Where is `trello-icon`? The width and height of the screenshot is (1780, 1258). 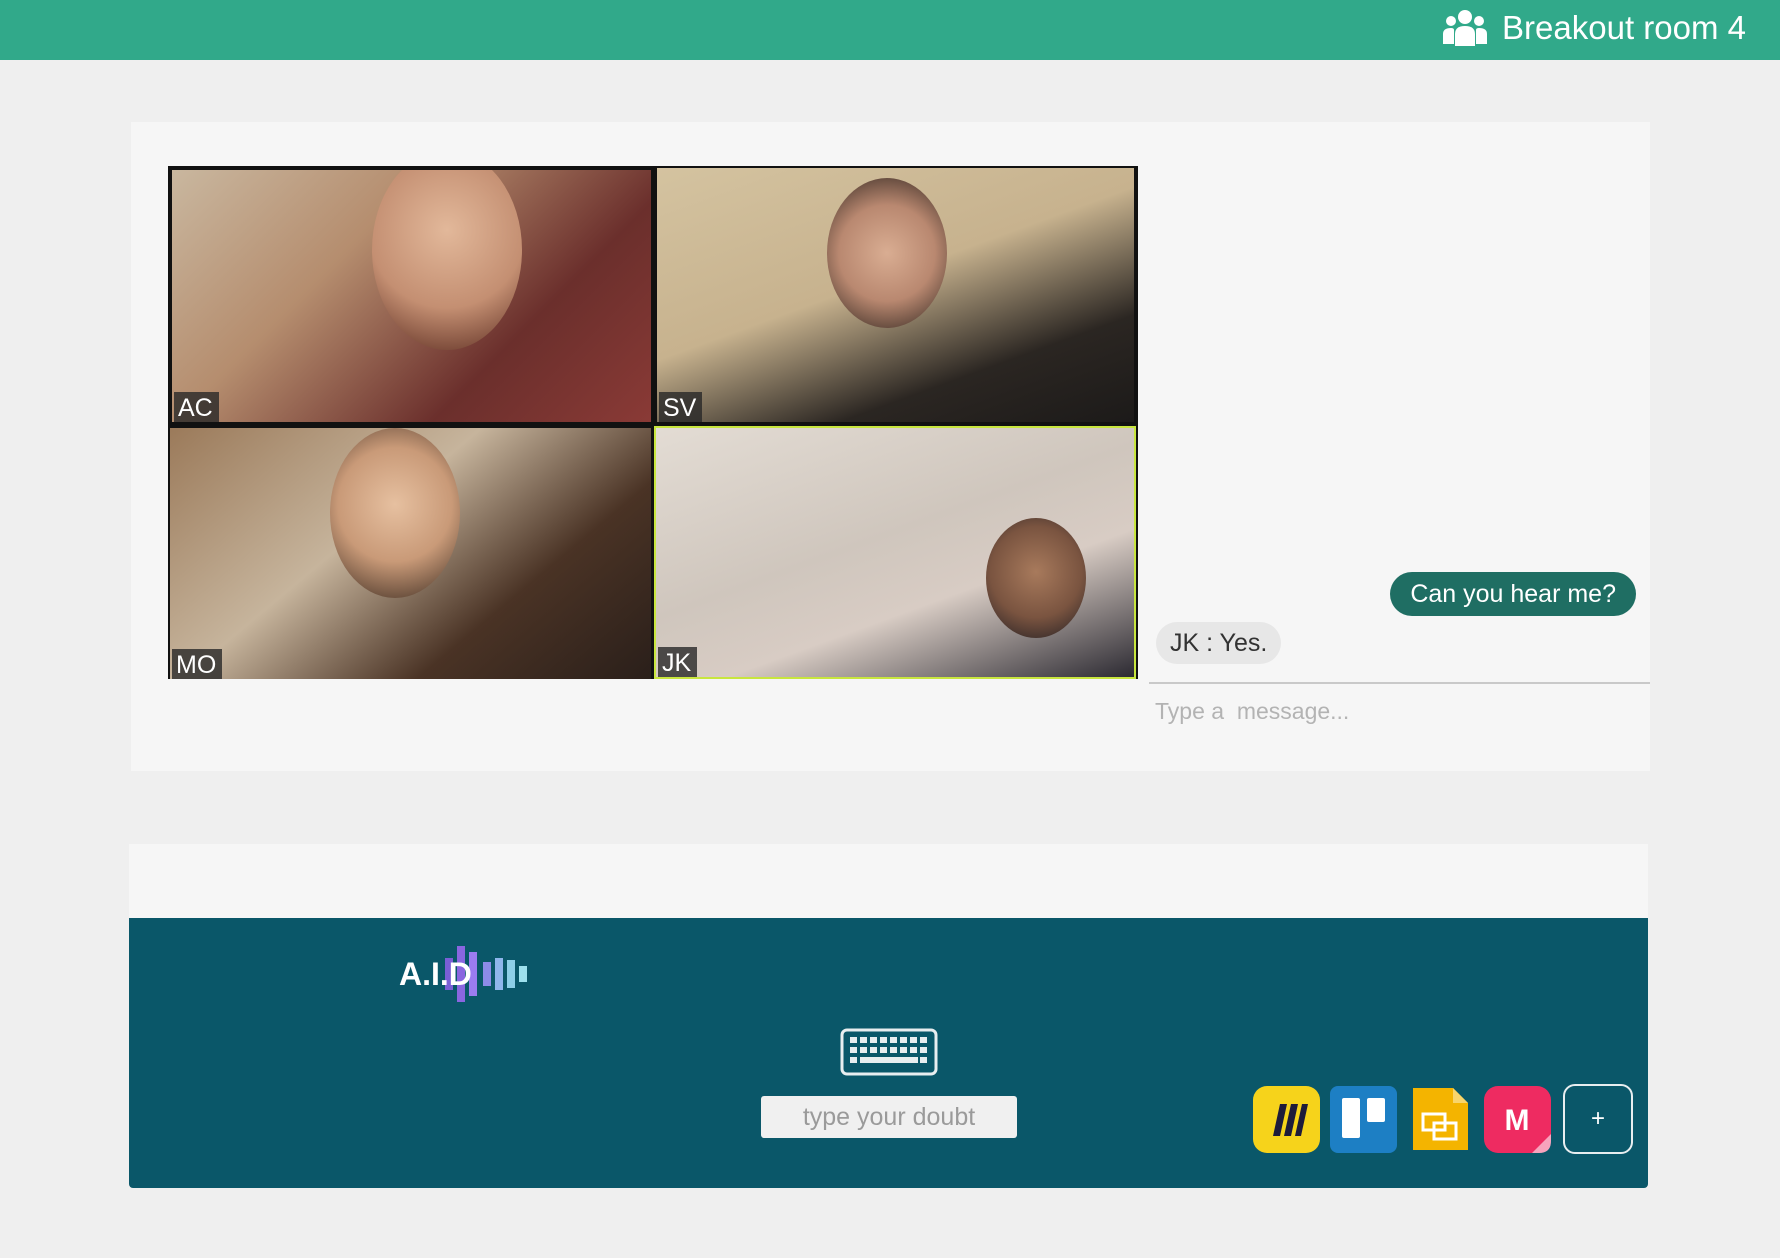 trello-icon is located at coordinates (1363, 1119).